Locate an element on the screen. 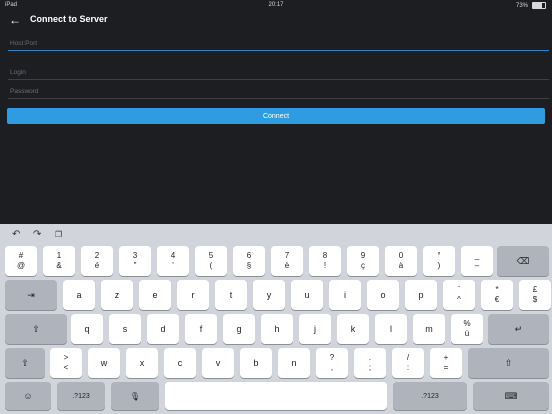  key-*: * € is located at coordinates (497, 295).